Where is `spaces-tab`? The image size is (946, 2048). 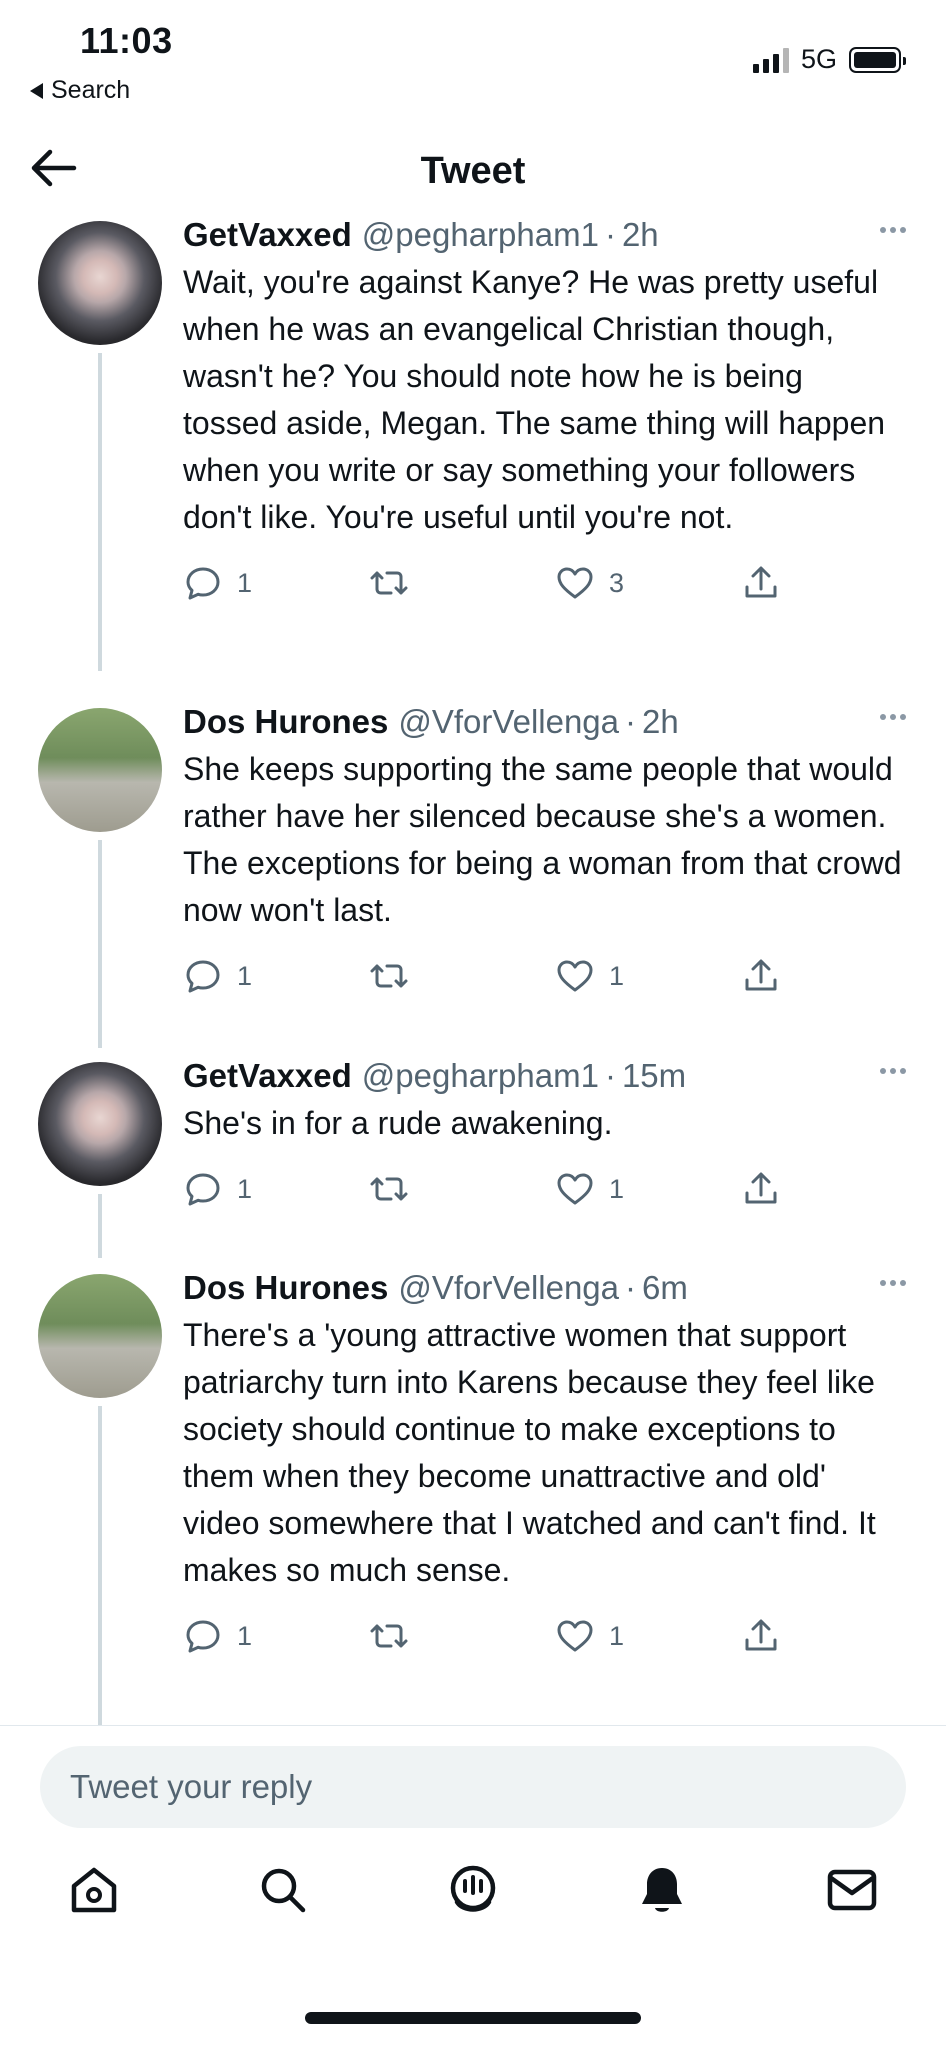
spaces-tab is located at coordinates (473, 1890).